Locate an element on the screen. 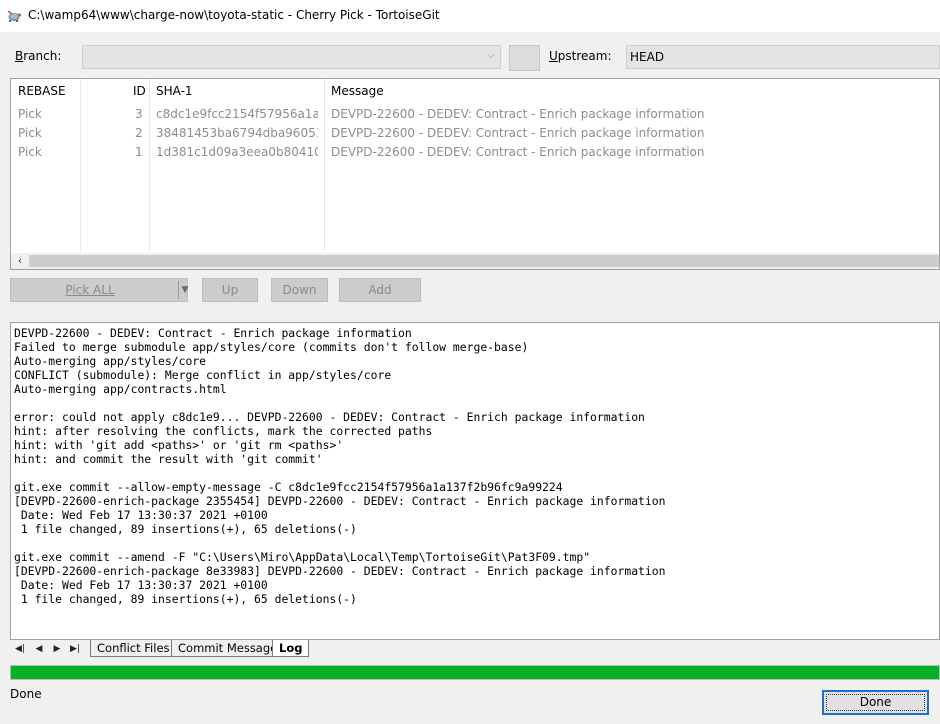 The image size is (940, 724). horizontal-scrollbar: ‹ is located at coordinates (475, 261).